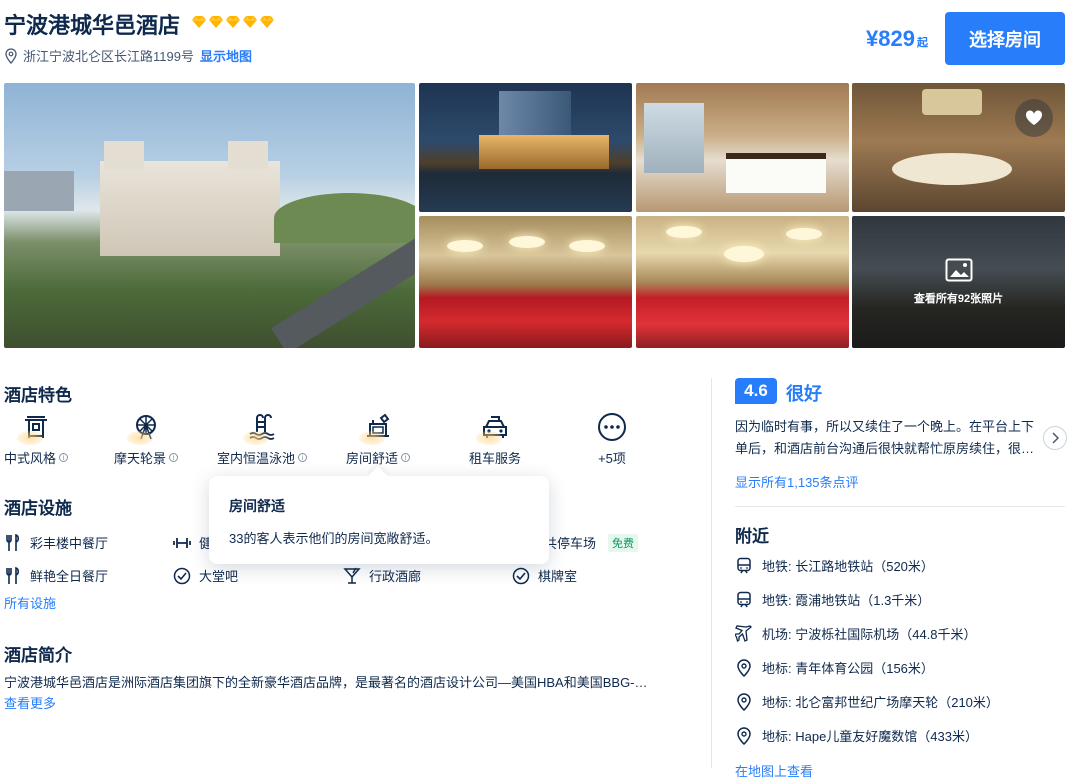 The height and width of the screenshot is (783, 1080). Describe the element at coordinates (69, 543) in the screenshot. I see `facility-label: 彩丰楼中餐厅` at that location.